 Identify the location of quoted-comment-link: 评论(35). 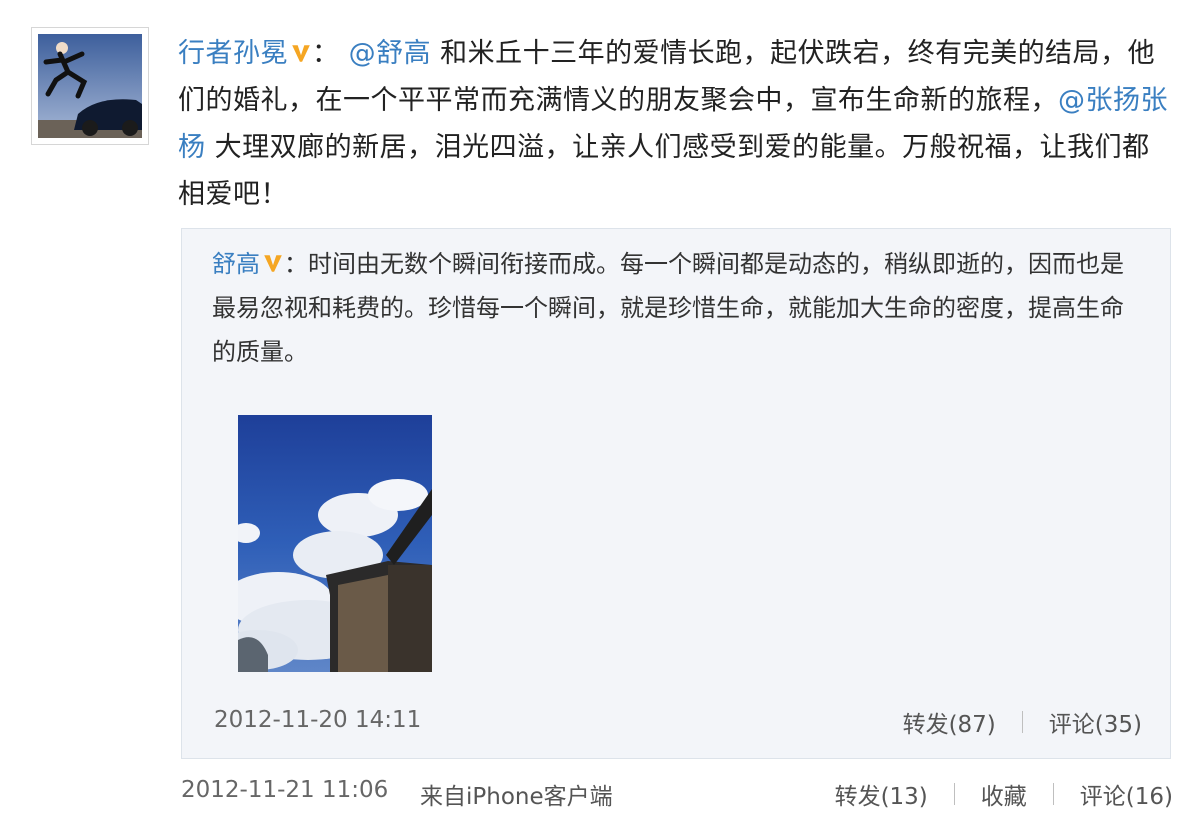
(1095, 722).